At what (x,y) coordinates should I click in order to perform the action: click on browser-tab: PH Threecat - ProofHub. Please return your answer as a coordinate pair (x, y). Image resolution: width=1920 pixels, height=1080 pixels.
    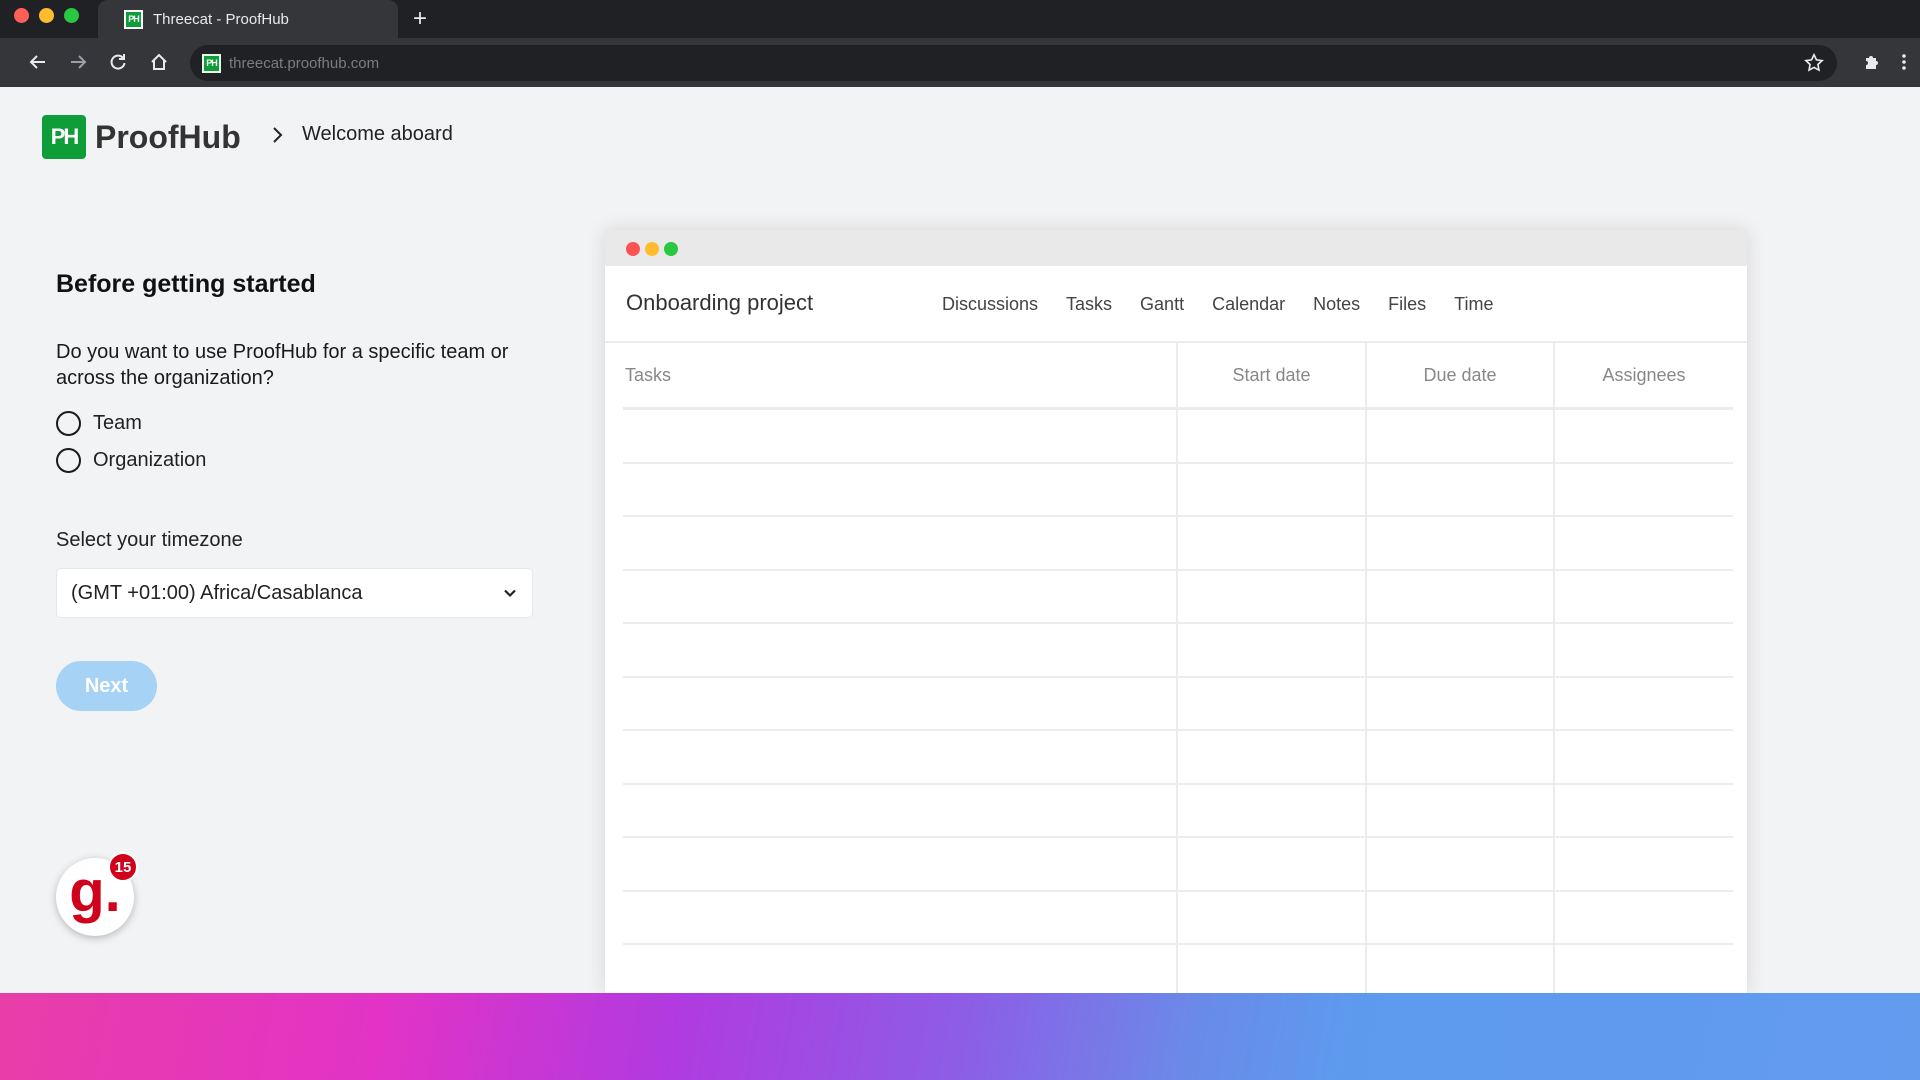
    Looking at the image, I should click on (248, 19).